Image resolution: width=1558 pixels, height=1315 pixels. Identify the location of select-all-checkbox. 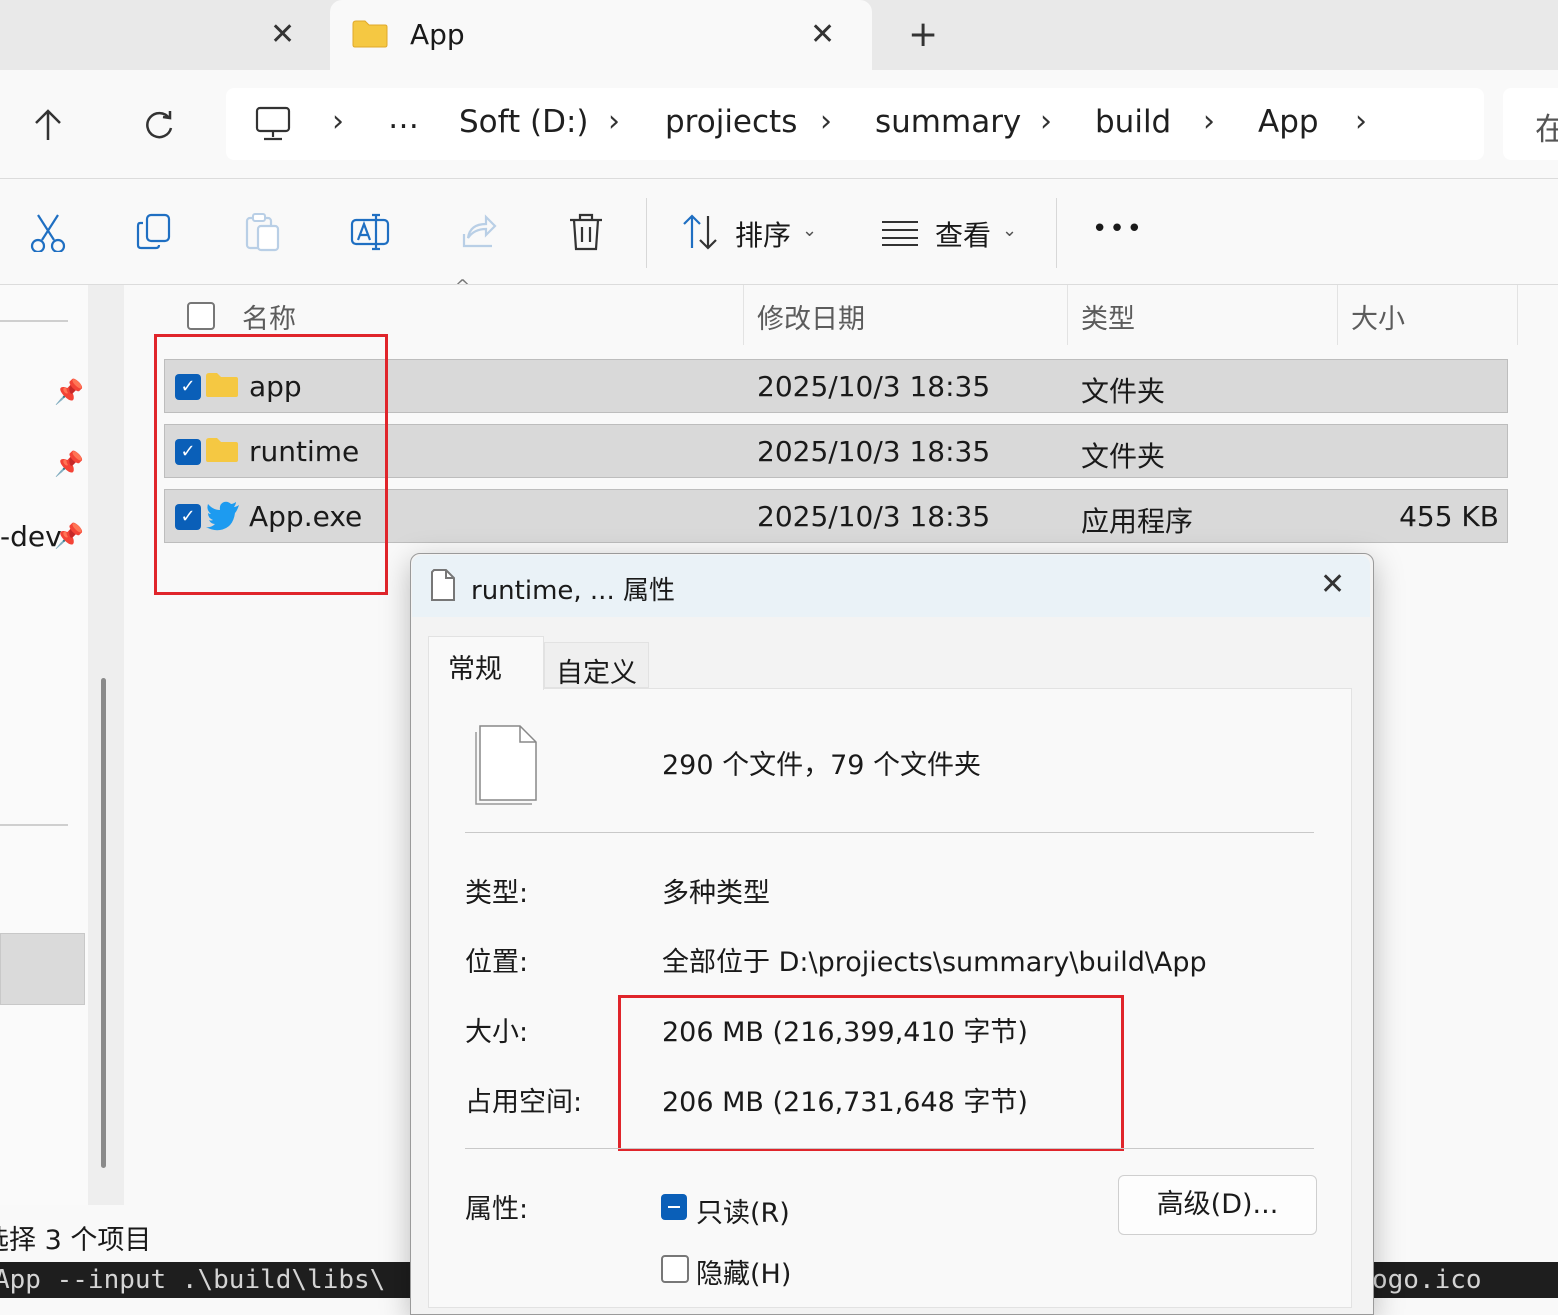
(201, 316).